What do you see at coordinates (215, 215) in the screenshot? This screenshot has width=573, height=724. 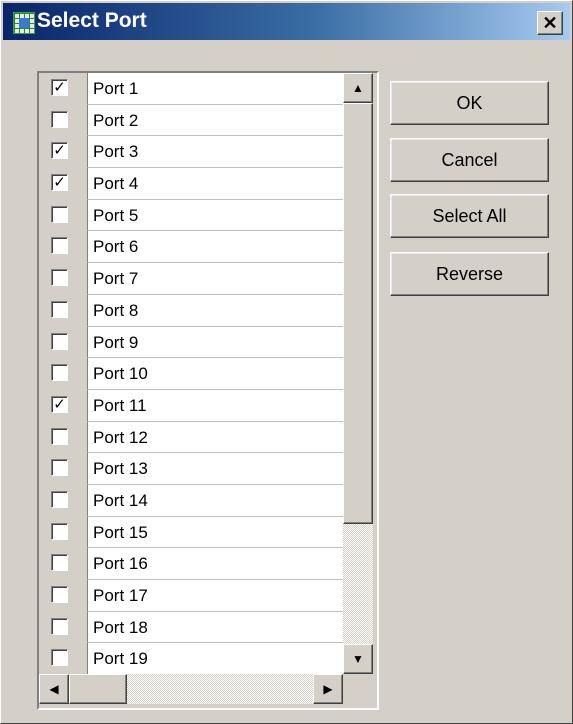 I see `port-label-cell: Port 5` at bounding box center [215, 215].